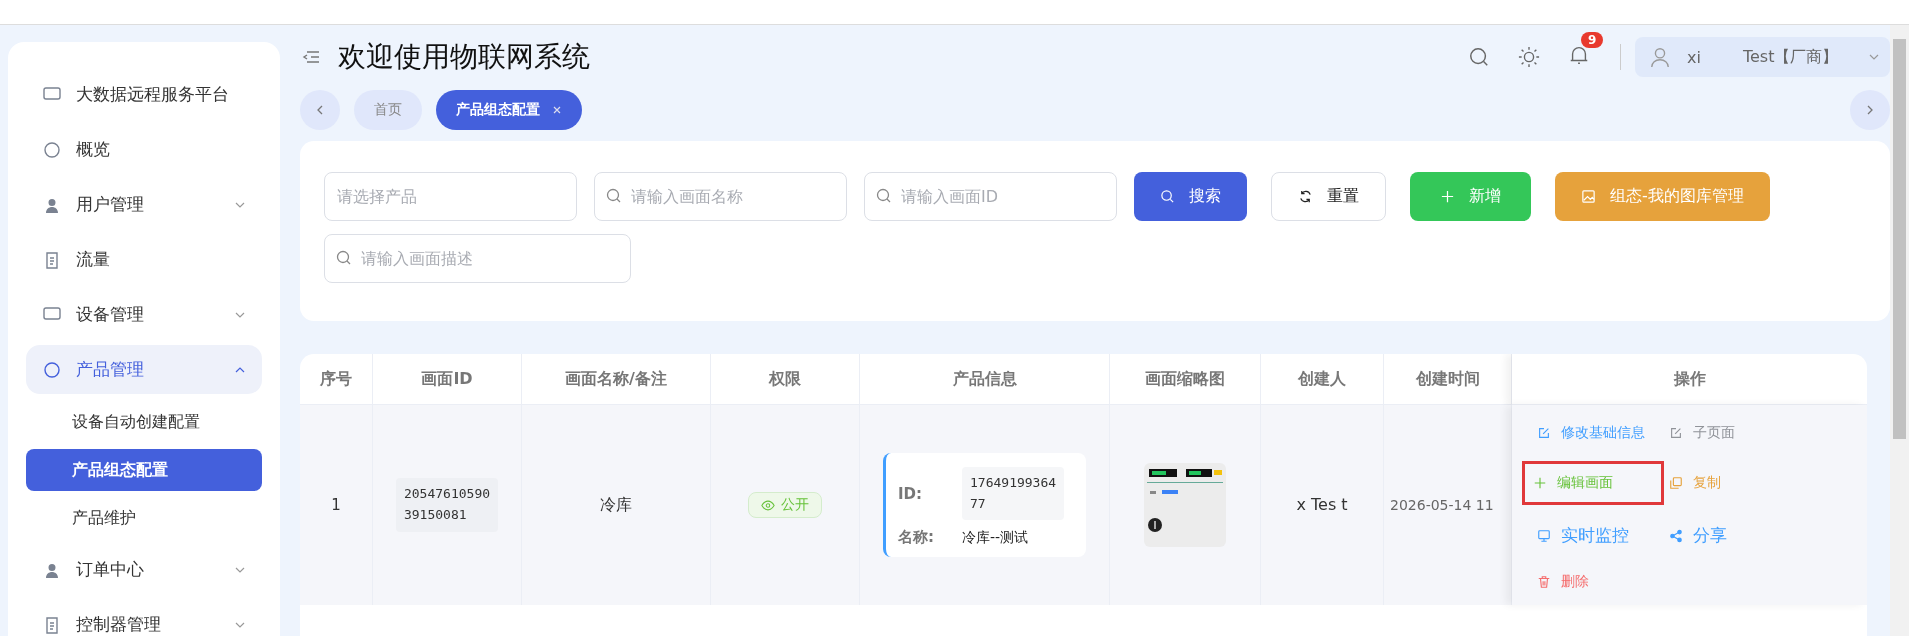 This screenshot has height=636, width=1909. Describe the element at coordinates (144, 259) in the screenshot. I see `sidebar-item: 流量` at that location.